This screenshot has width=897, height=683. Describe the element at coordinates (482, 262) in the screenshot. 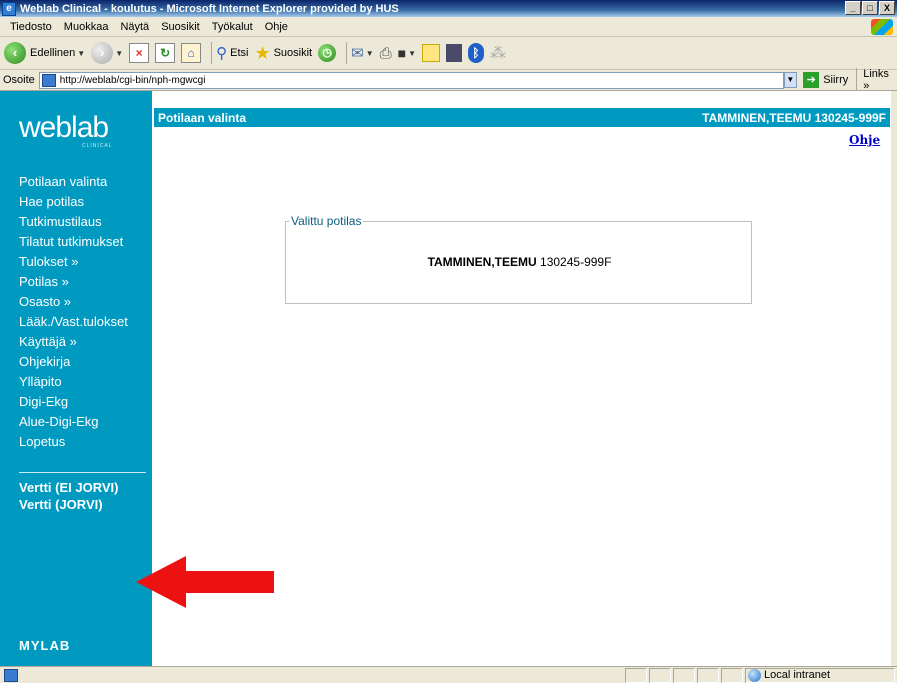

I see `patient-name: TAMMINEN,TEEMU` at that location.